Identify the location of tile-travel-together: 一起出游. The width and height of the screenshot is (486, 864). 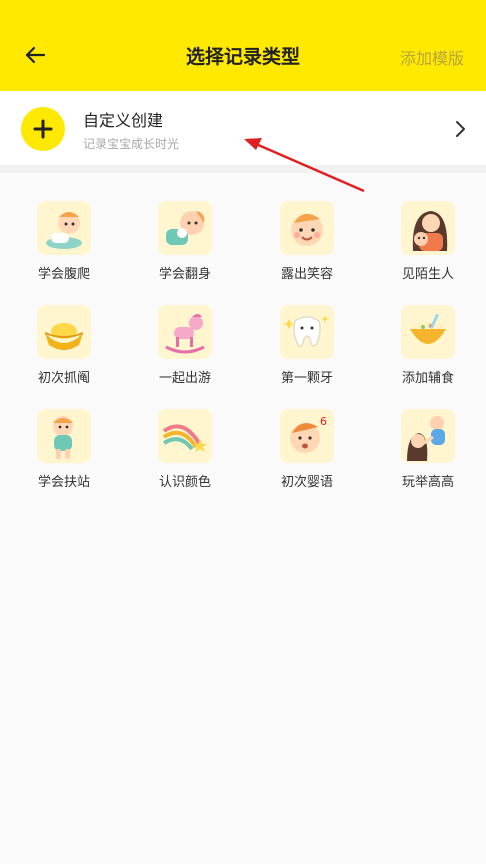
(185, 350).